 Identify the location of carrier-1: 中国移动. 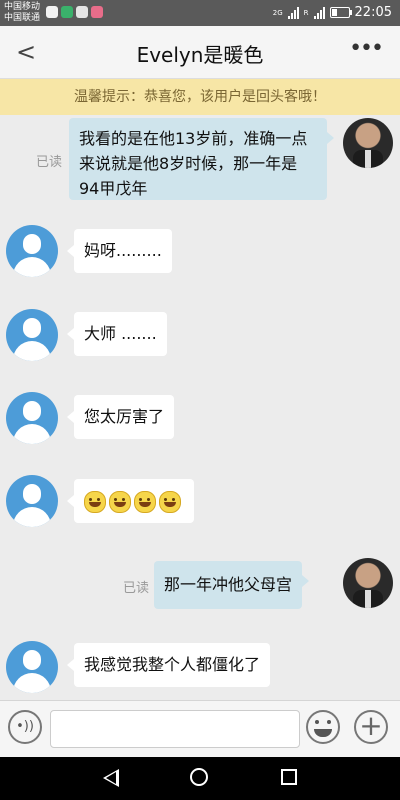
(22, 7).